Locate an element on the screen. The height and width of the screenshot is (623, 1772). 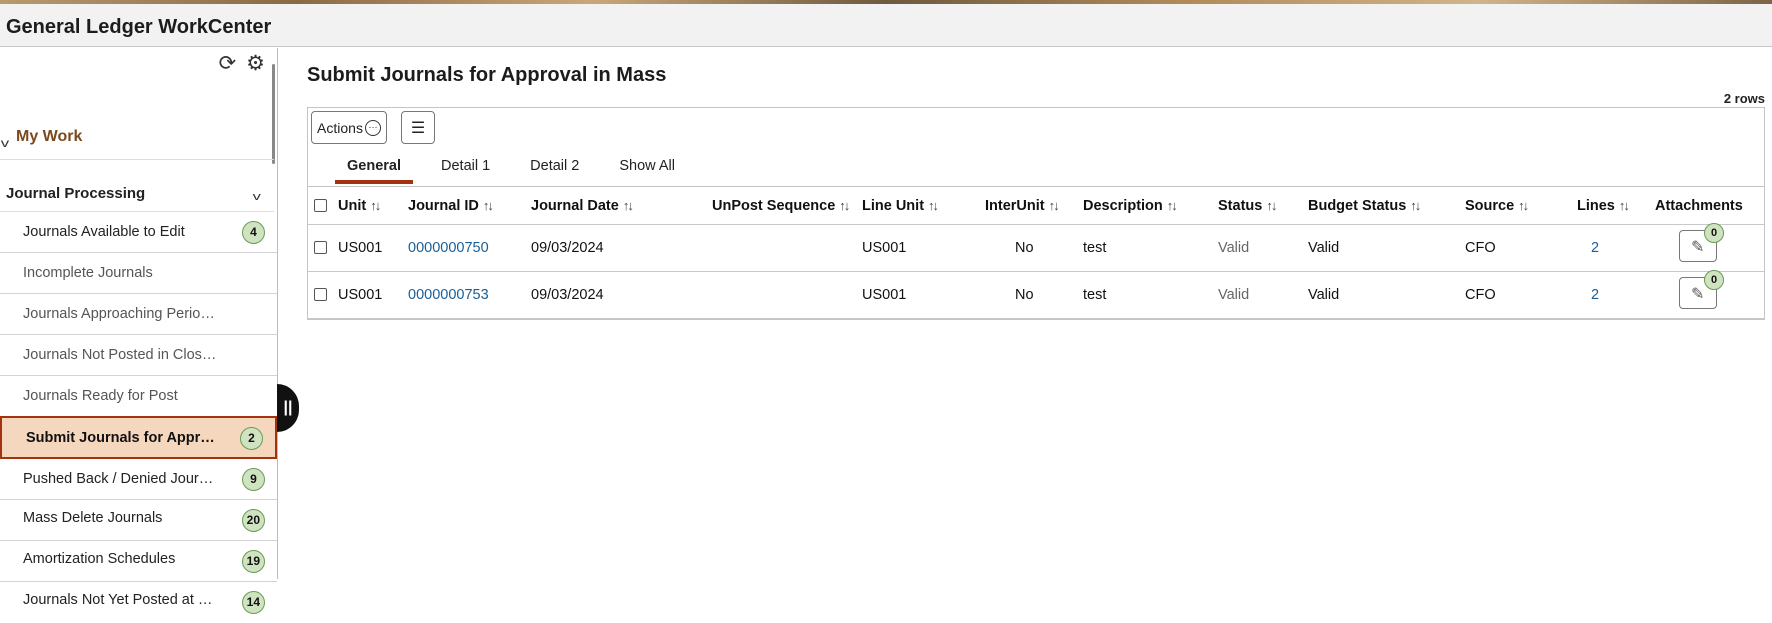
sidebar-item-label: Journals Available to Edit is located at coordinates (104, 232).